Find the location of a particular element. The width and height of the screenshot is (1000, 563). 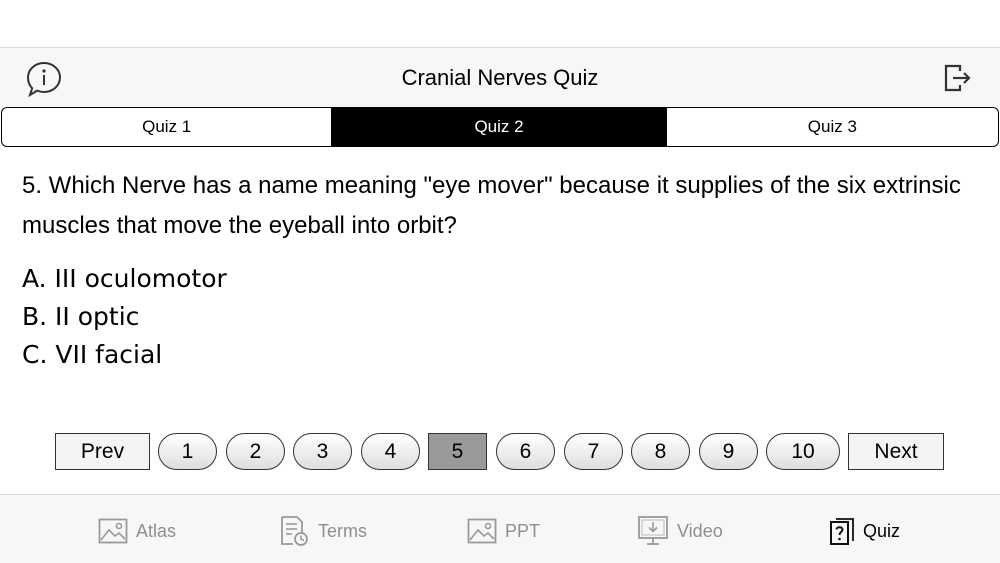

tab-video: Video is located at coordinates (680, 531).